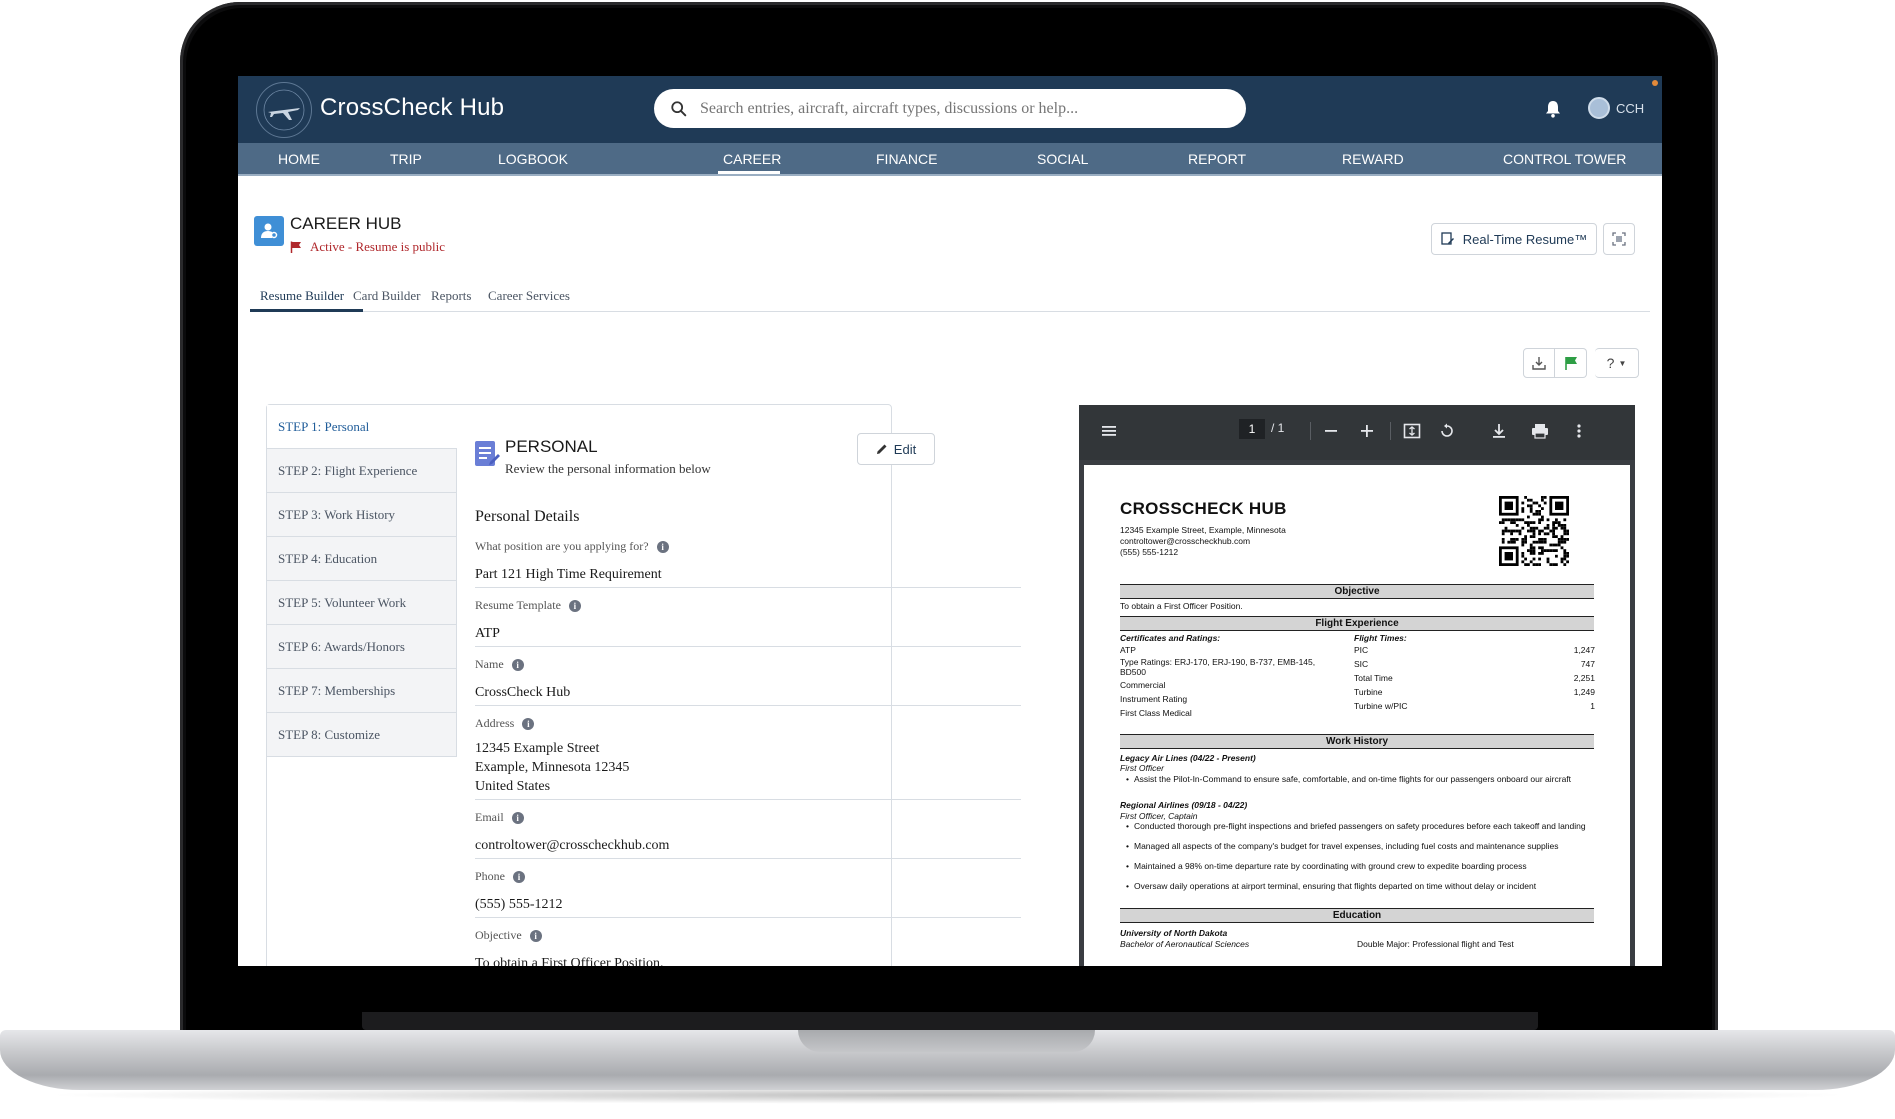 The height and width of the screenshot is (1119, 1895). What do you see at coordinates (1357, 741) in the screenshot?
I see `section-work-history: Work History` at bounding box center [1357, 741].